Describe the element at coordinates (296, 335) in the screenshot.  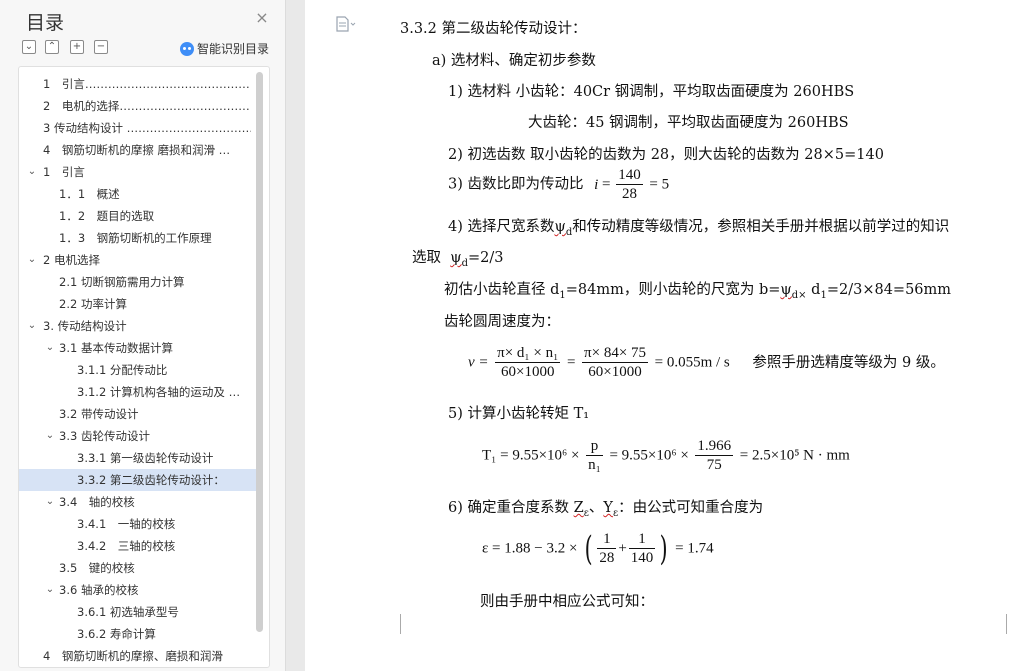
I see `window-gutter` at that location.